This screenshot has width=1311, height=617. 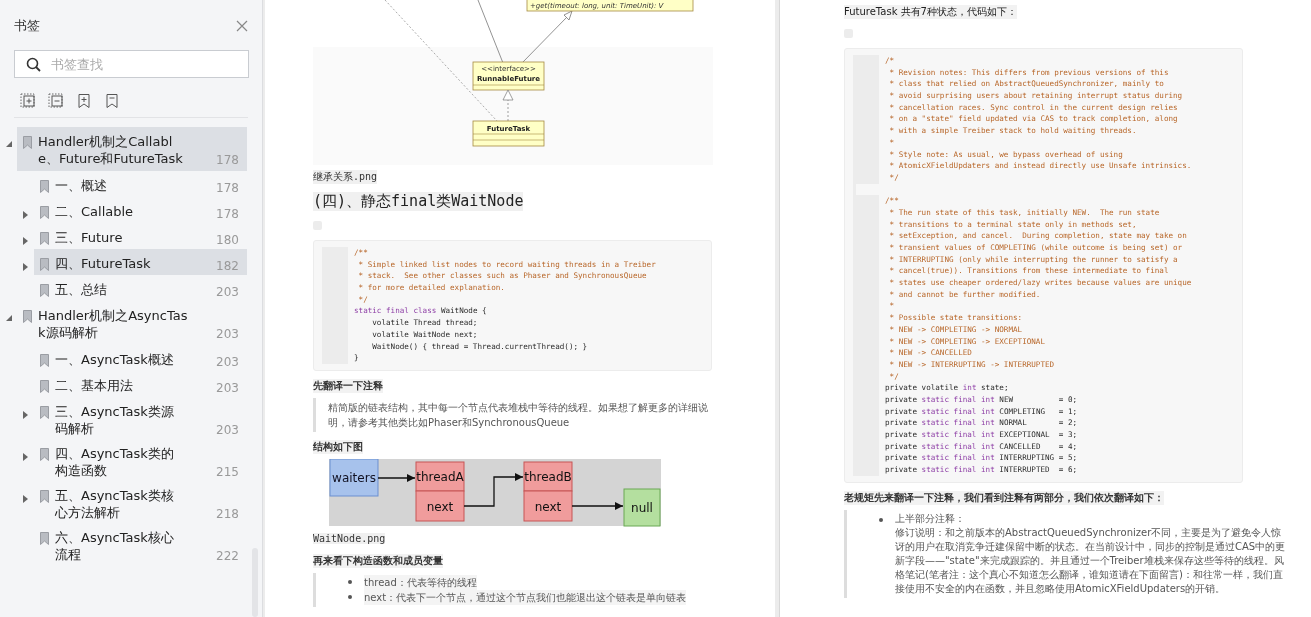 I want to click on page-number: 218, so click(x=227, y=513).